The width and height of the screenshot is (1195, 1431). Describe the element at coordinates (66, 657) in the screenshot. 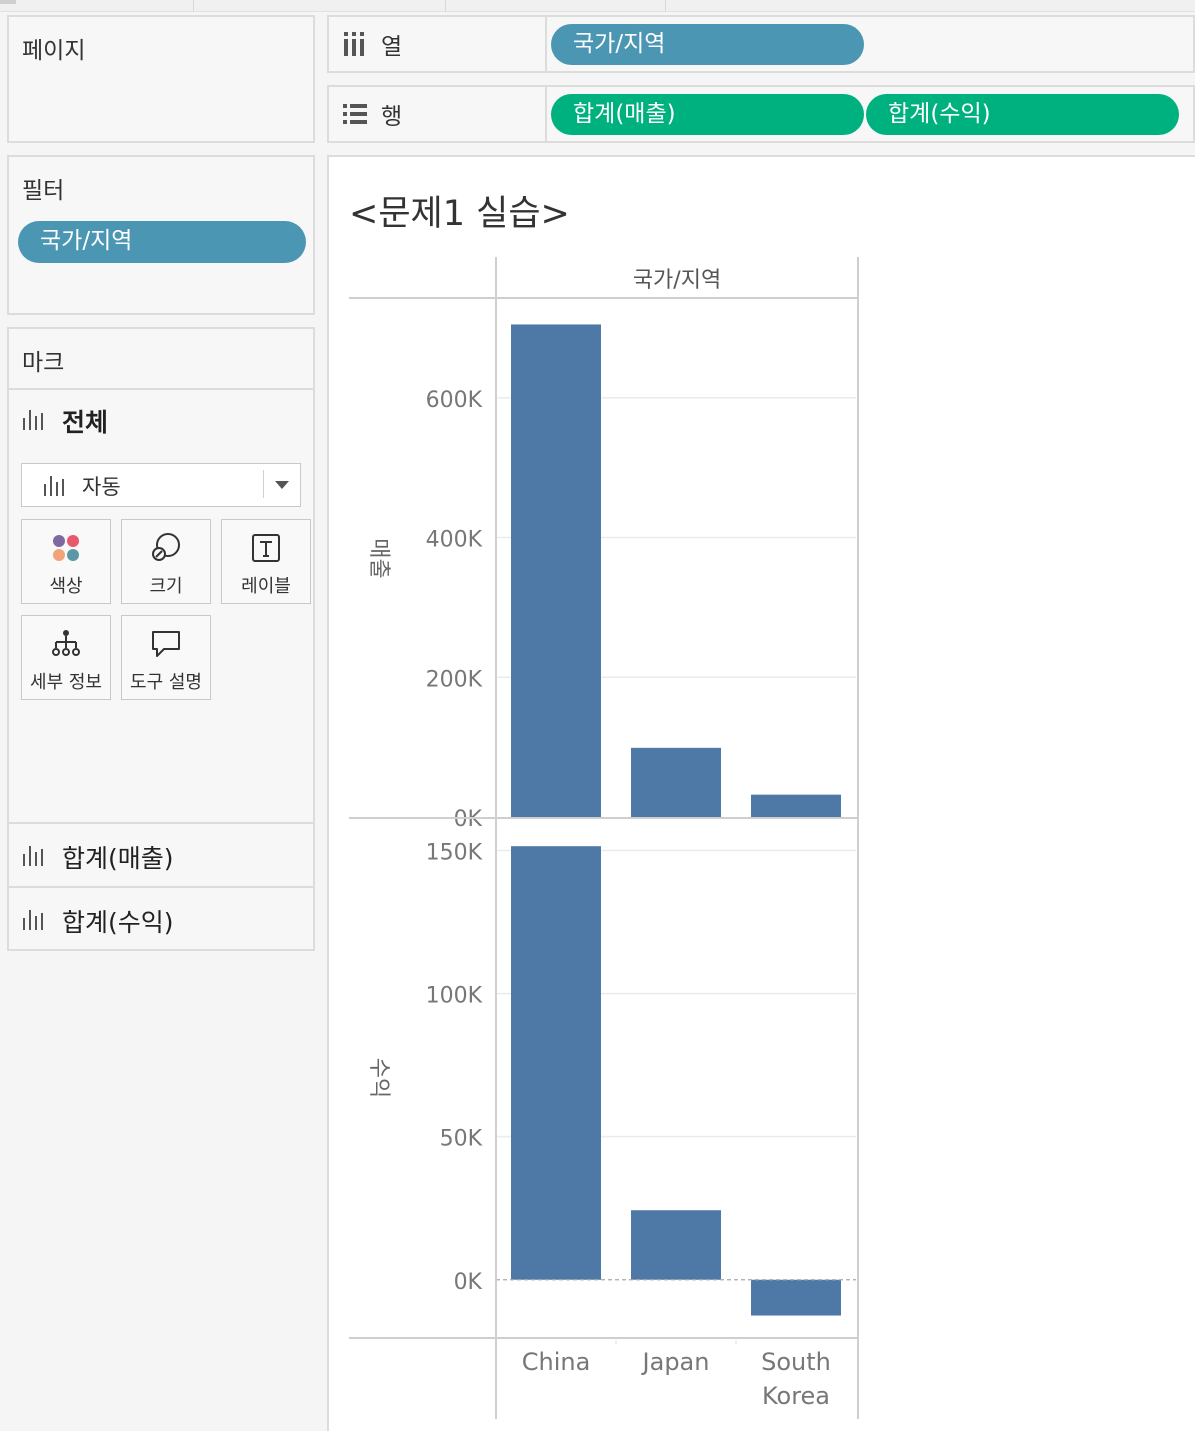

I see `detail-button: 세부 정보` at that location.